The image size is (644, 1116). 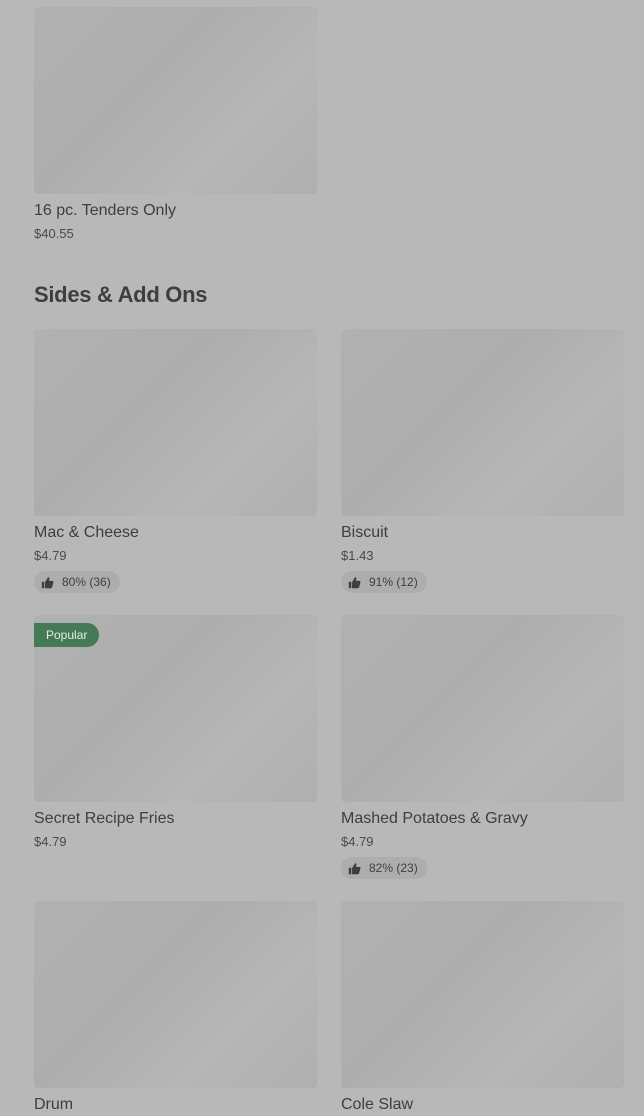 I want to click on menu-item-card-mac-cheese: Mac & Cheese $4.79 80% (36), so click(x=175, y=461).